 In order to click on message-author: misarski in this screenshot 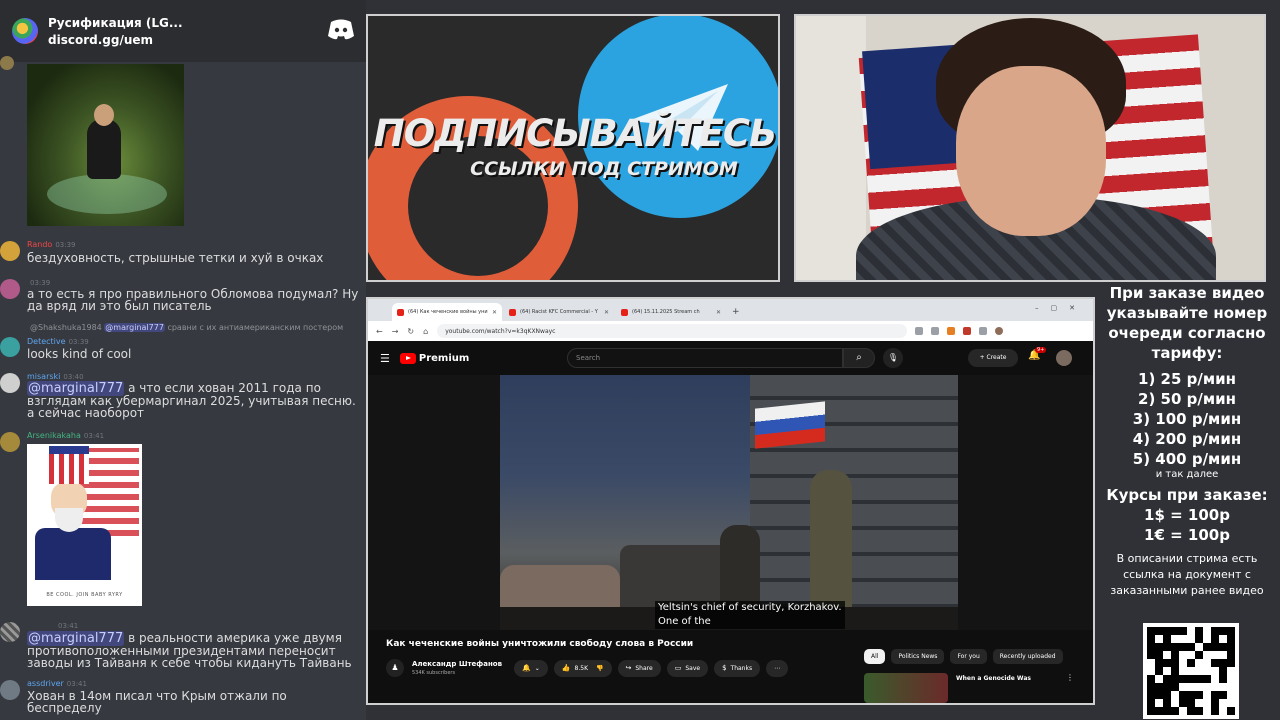, I will do `click(43, 376)`.